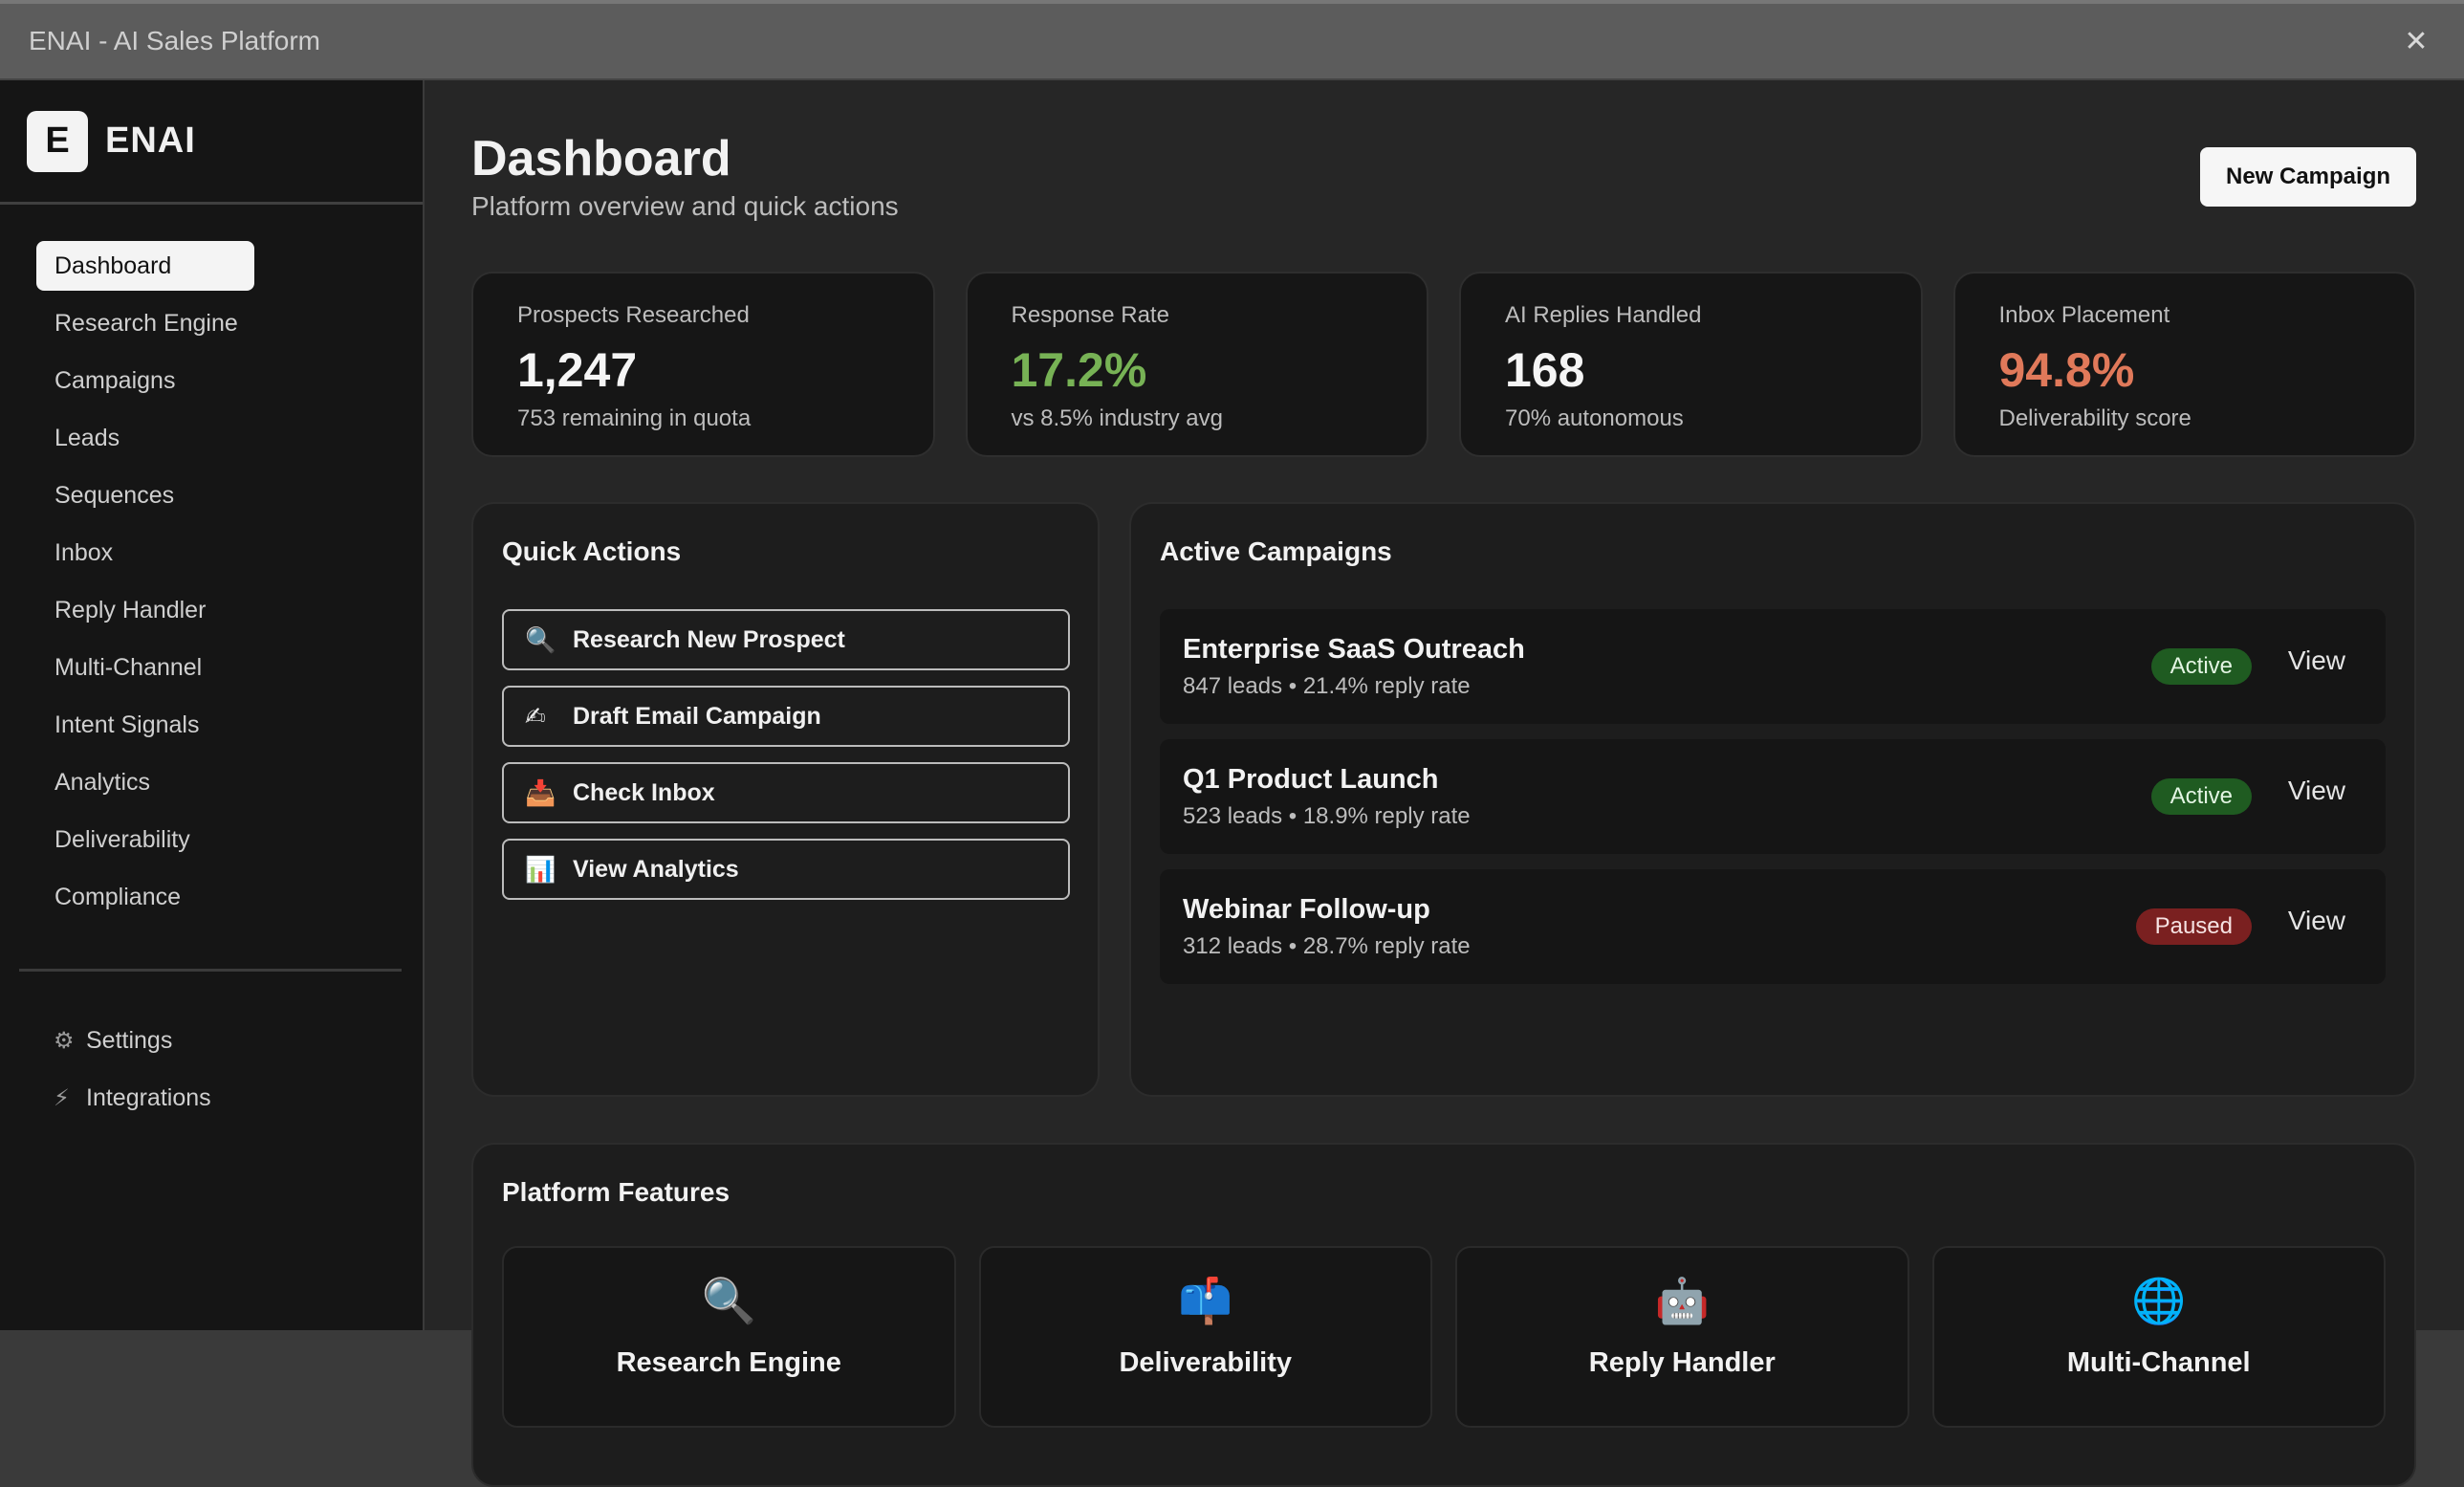 The image size is (2464, 1487). Describe the element at coordinates (2094, 418) in the screenshot. I see `stat-note: Deliverability score` at that location.